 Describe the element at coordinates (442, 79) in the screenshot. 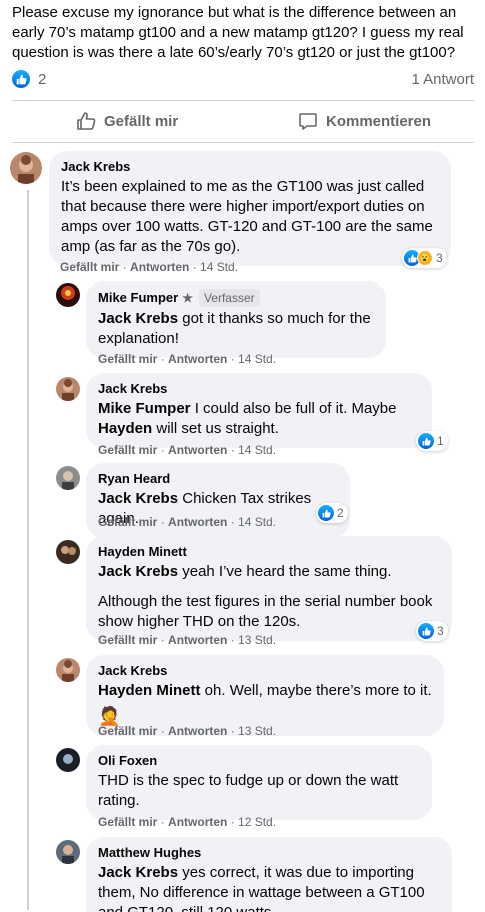

I see `answer-count-link: 1 Antwort` at that location.